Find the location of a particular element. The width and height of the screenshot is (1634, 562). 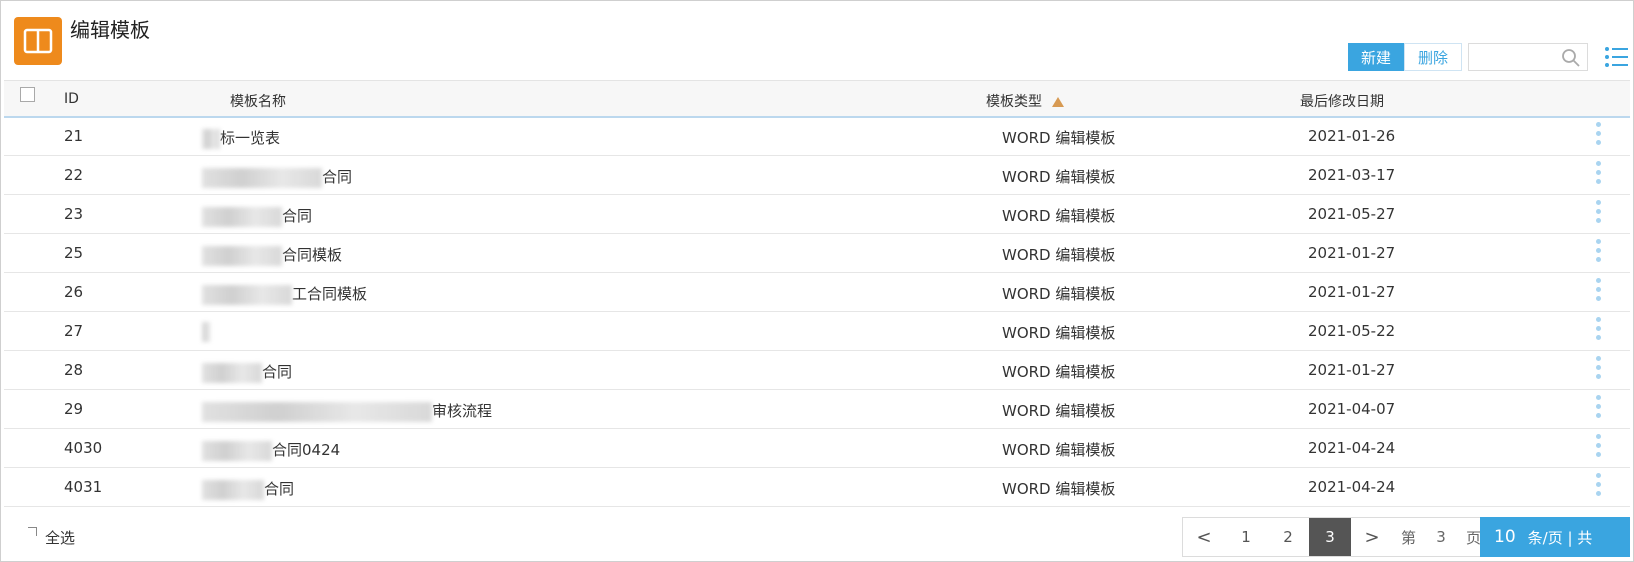

table-row: 22 合同 WORD 编辑模板 2021-03-17 is located at coordinates (817, 175).